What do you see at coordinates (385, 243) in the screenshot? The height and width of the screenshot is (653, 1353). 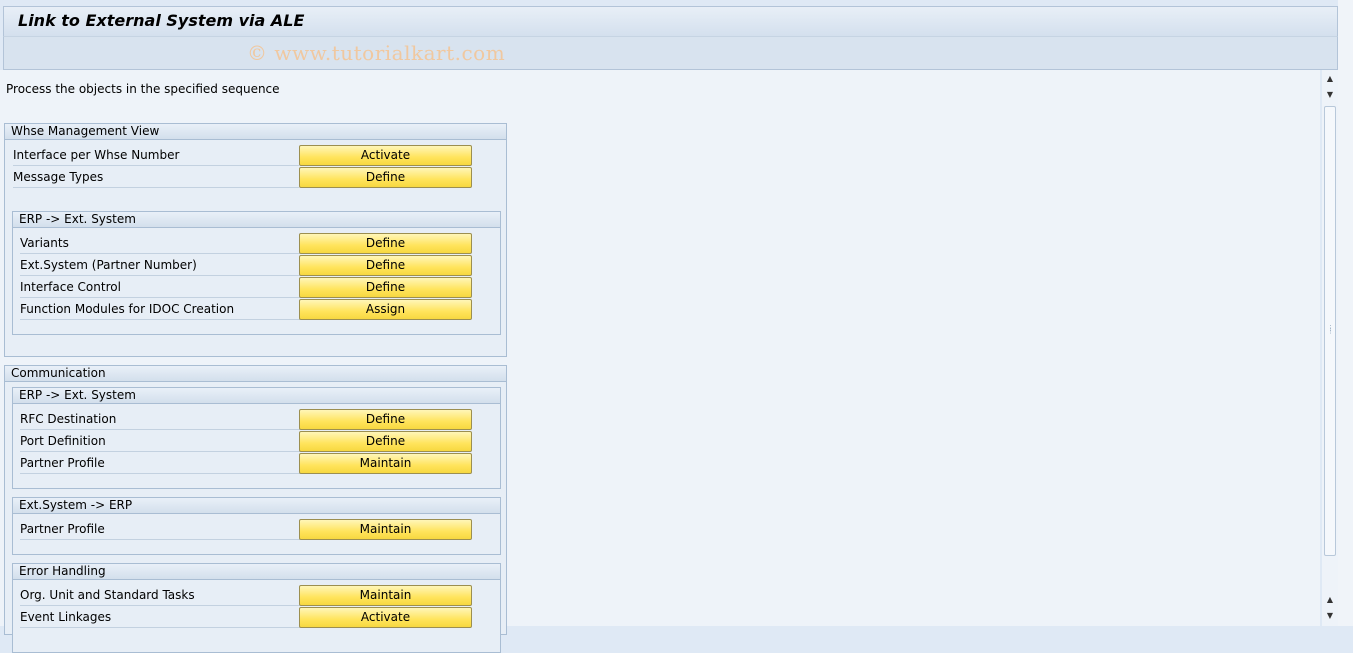 I see `define-variants-button: Define` at bounding box center [385, 243].